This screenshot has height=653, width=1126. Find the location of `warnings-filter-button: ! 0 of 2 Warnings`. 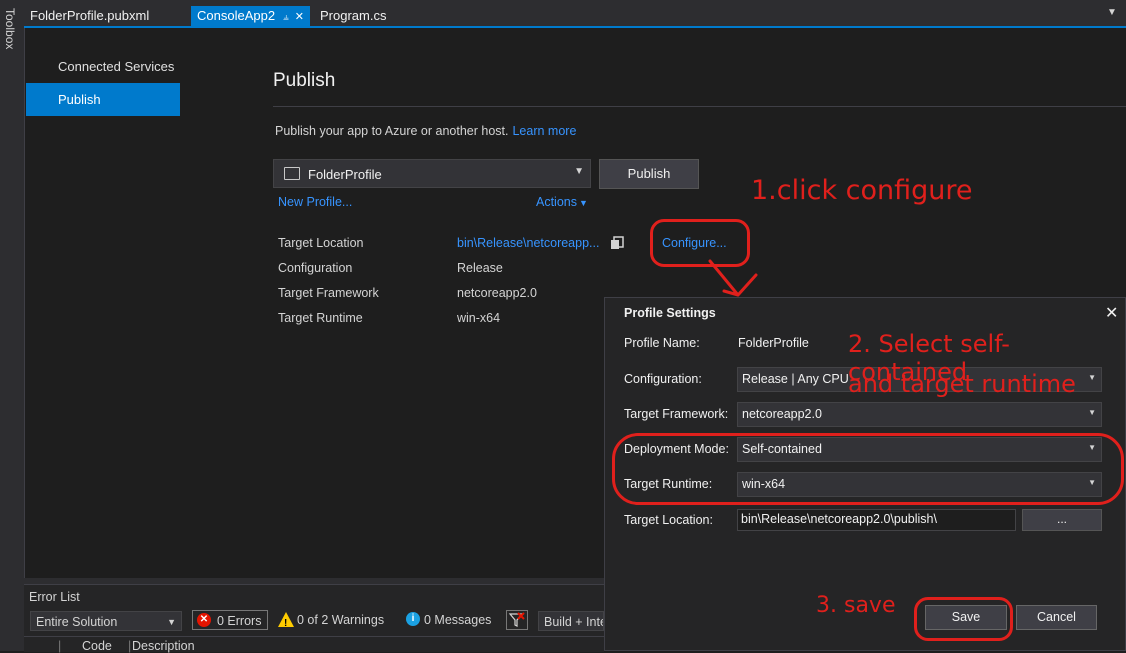

warnings-filter-button: ! 0 of 2 Warnings is located at coordinates (337, 620).